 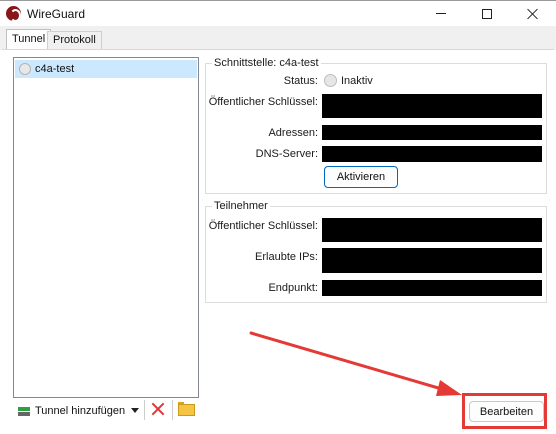 What do you see at coordinates (355, 363) in the screenshot?
I see `annotation-arrow` at bounding box center [355, 363].